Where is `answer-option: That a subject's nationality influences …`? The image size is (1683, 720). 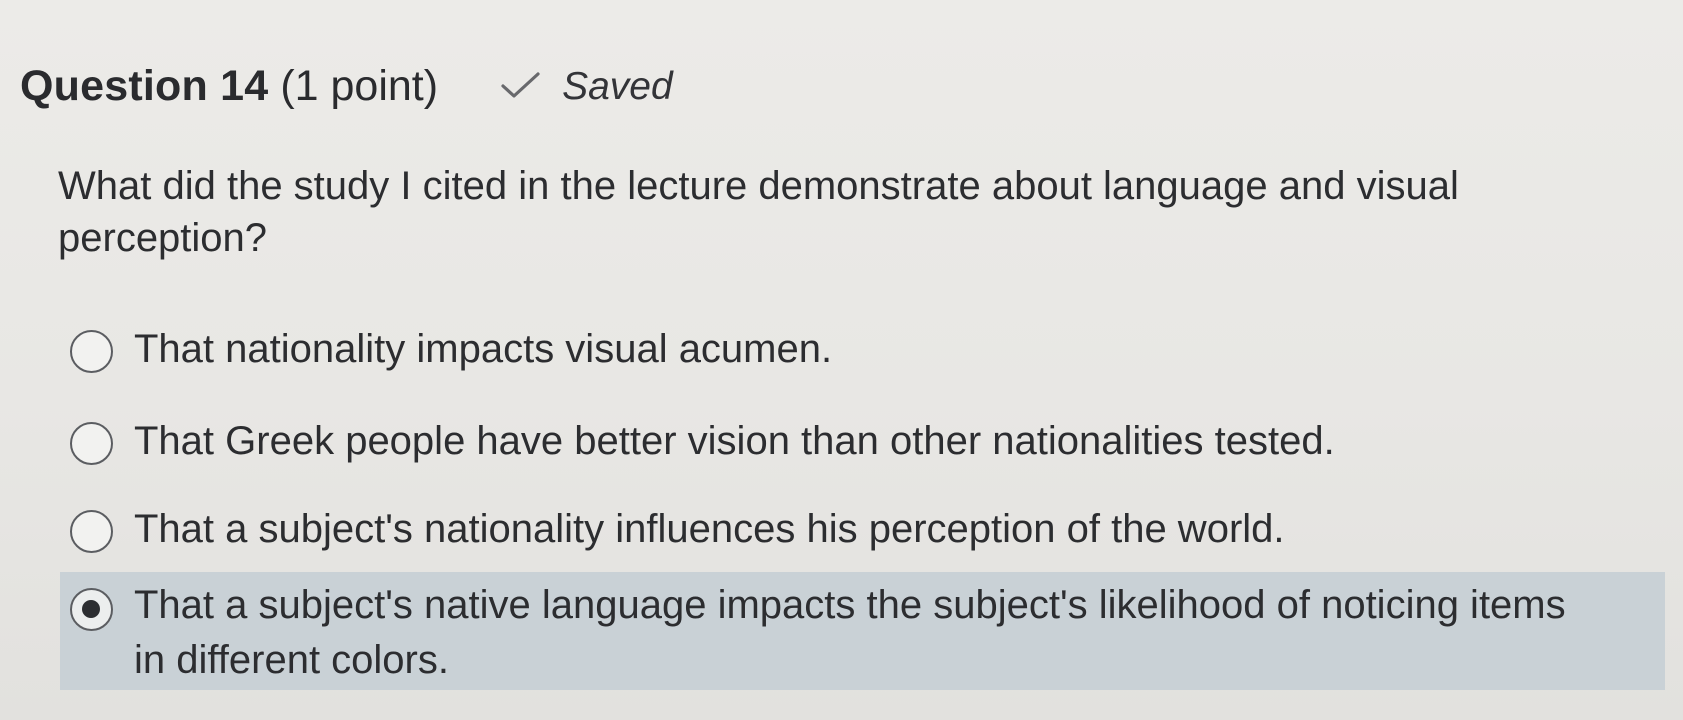 answer-option: That a subject's nationality influences … is located at coordinates (865, 539).